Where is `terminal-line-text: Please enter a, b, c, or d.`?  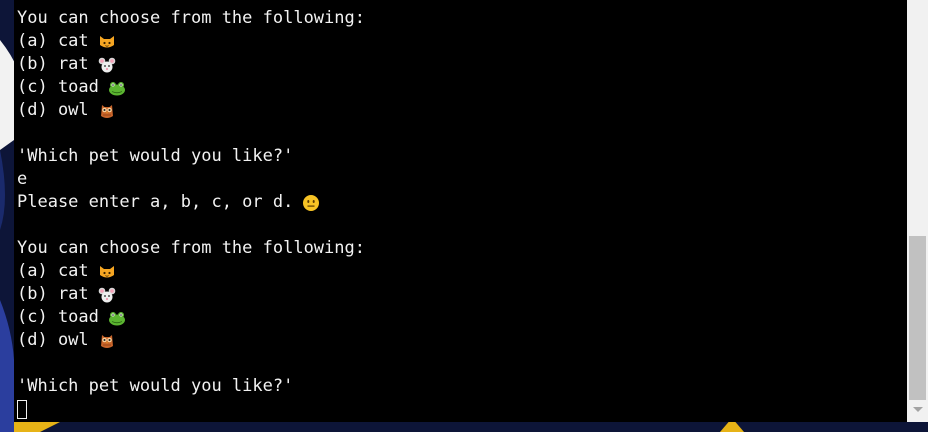 terminal-line-text: Please enter a, b, c, or d. is located at coordinates (155, 202).